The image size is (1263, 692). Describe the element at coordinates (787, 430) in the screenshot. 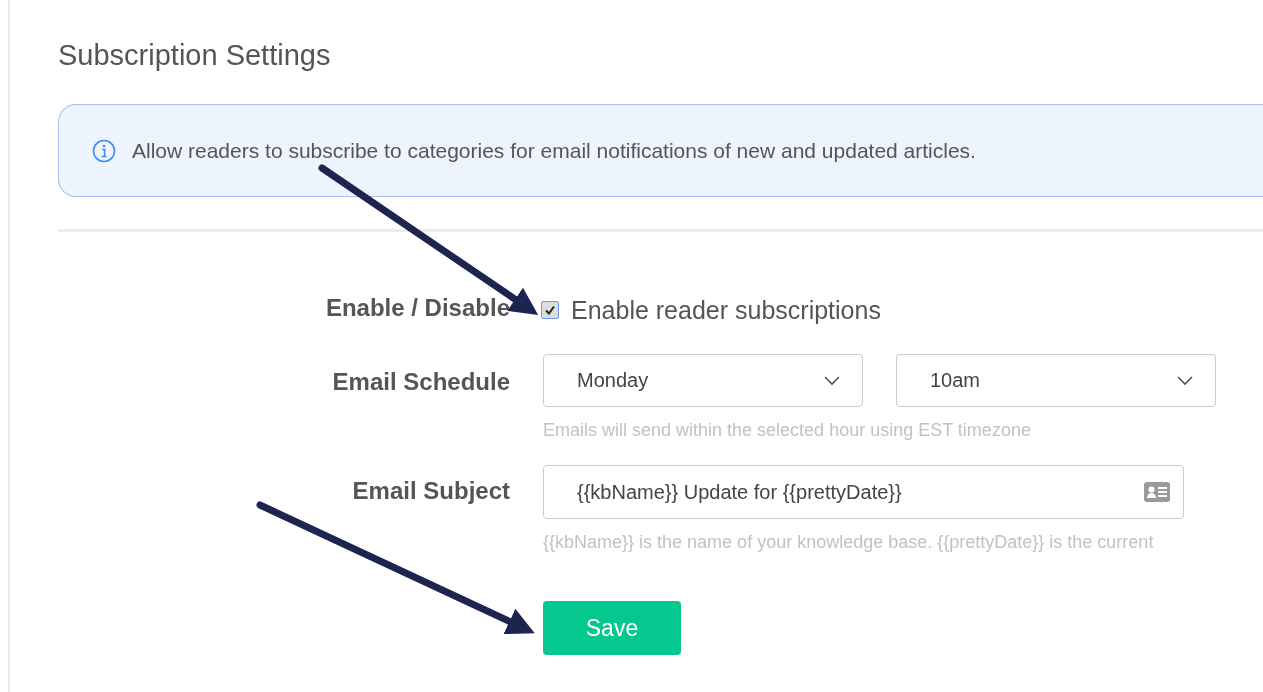

I see `help-text: Emails will send within the selected hour using EST timezone` at that location.